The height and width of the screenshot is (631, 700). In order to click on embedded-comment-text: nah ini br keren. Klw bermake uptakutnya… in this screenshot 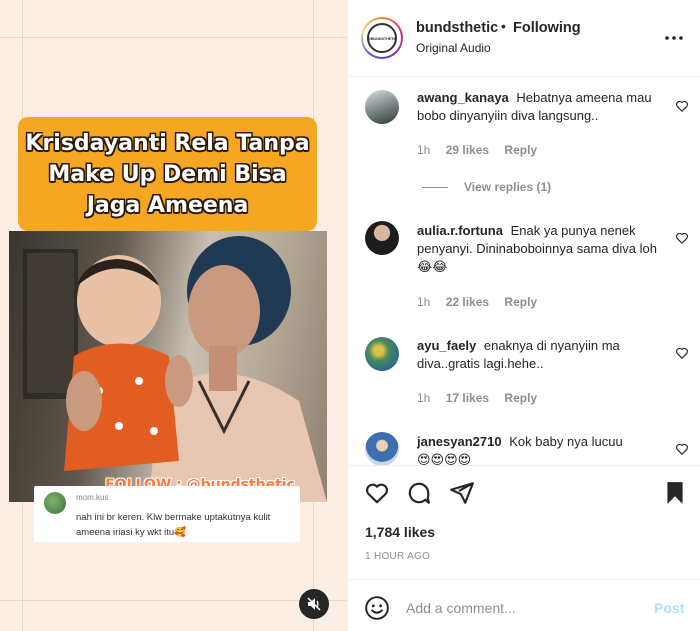, I will do `click(173, 525)`.